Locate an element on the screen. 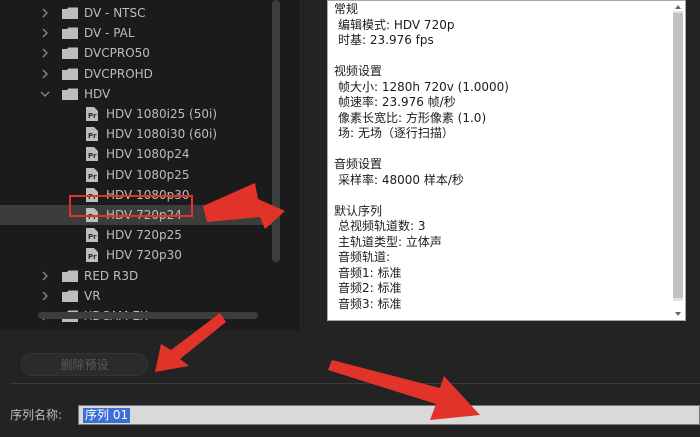  tree-item-label: HDV 1080i25 (50i) is located at coordinates (161, 114).